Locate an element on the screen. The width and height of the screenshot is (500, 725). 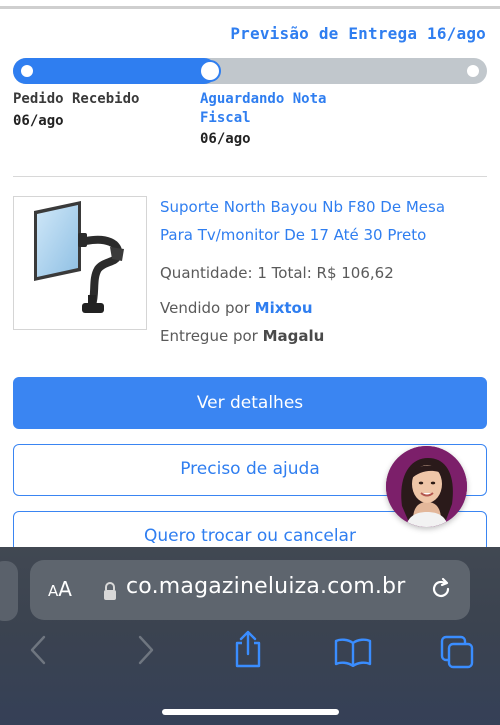
sold-by-label: Vendido por is located at coordinates (205, 308).